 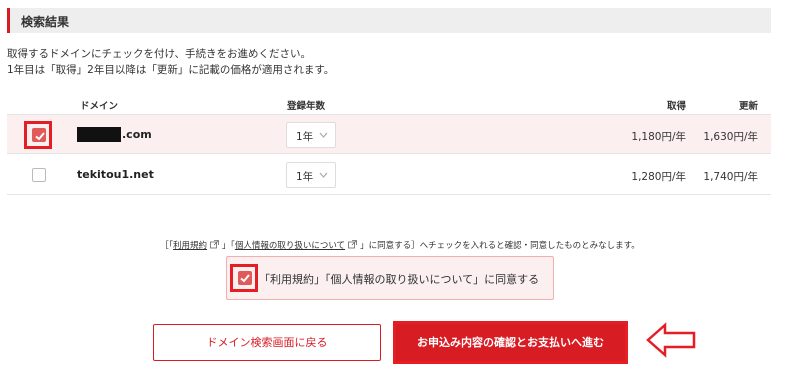 I want to click on domain-suffix: .com, so click(x=137, y=134).